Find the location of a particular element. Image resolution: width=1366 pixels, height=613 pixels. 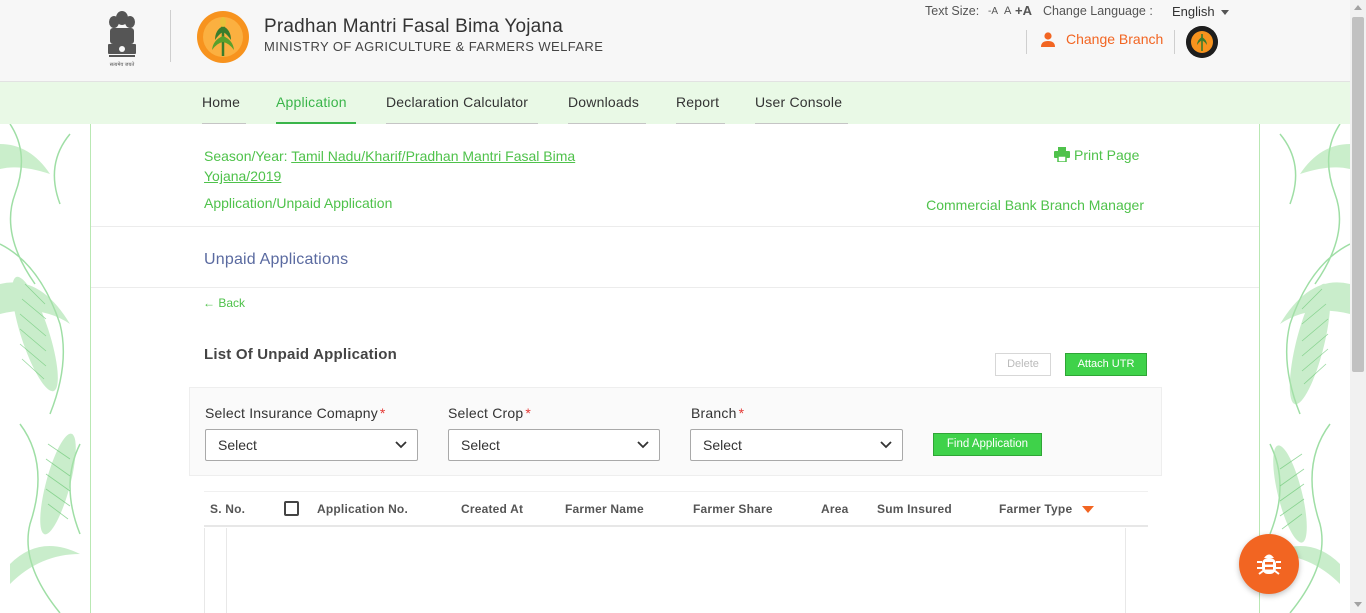

column-header-farmer-type: Farmer Type is located at coordinates (1036, 509).